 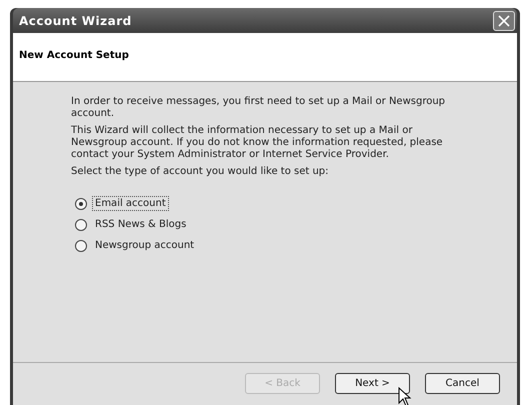 What do you see at coordinates (141, 224) in the screenshot?
I see `radio-label: RSS News & Blogs` at bounding box center [141, 224].